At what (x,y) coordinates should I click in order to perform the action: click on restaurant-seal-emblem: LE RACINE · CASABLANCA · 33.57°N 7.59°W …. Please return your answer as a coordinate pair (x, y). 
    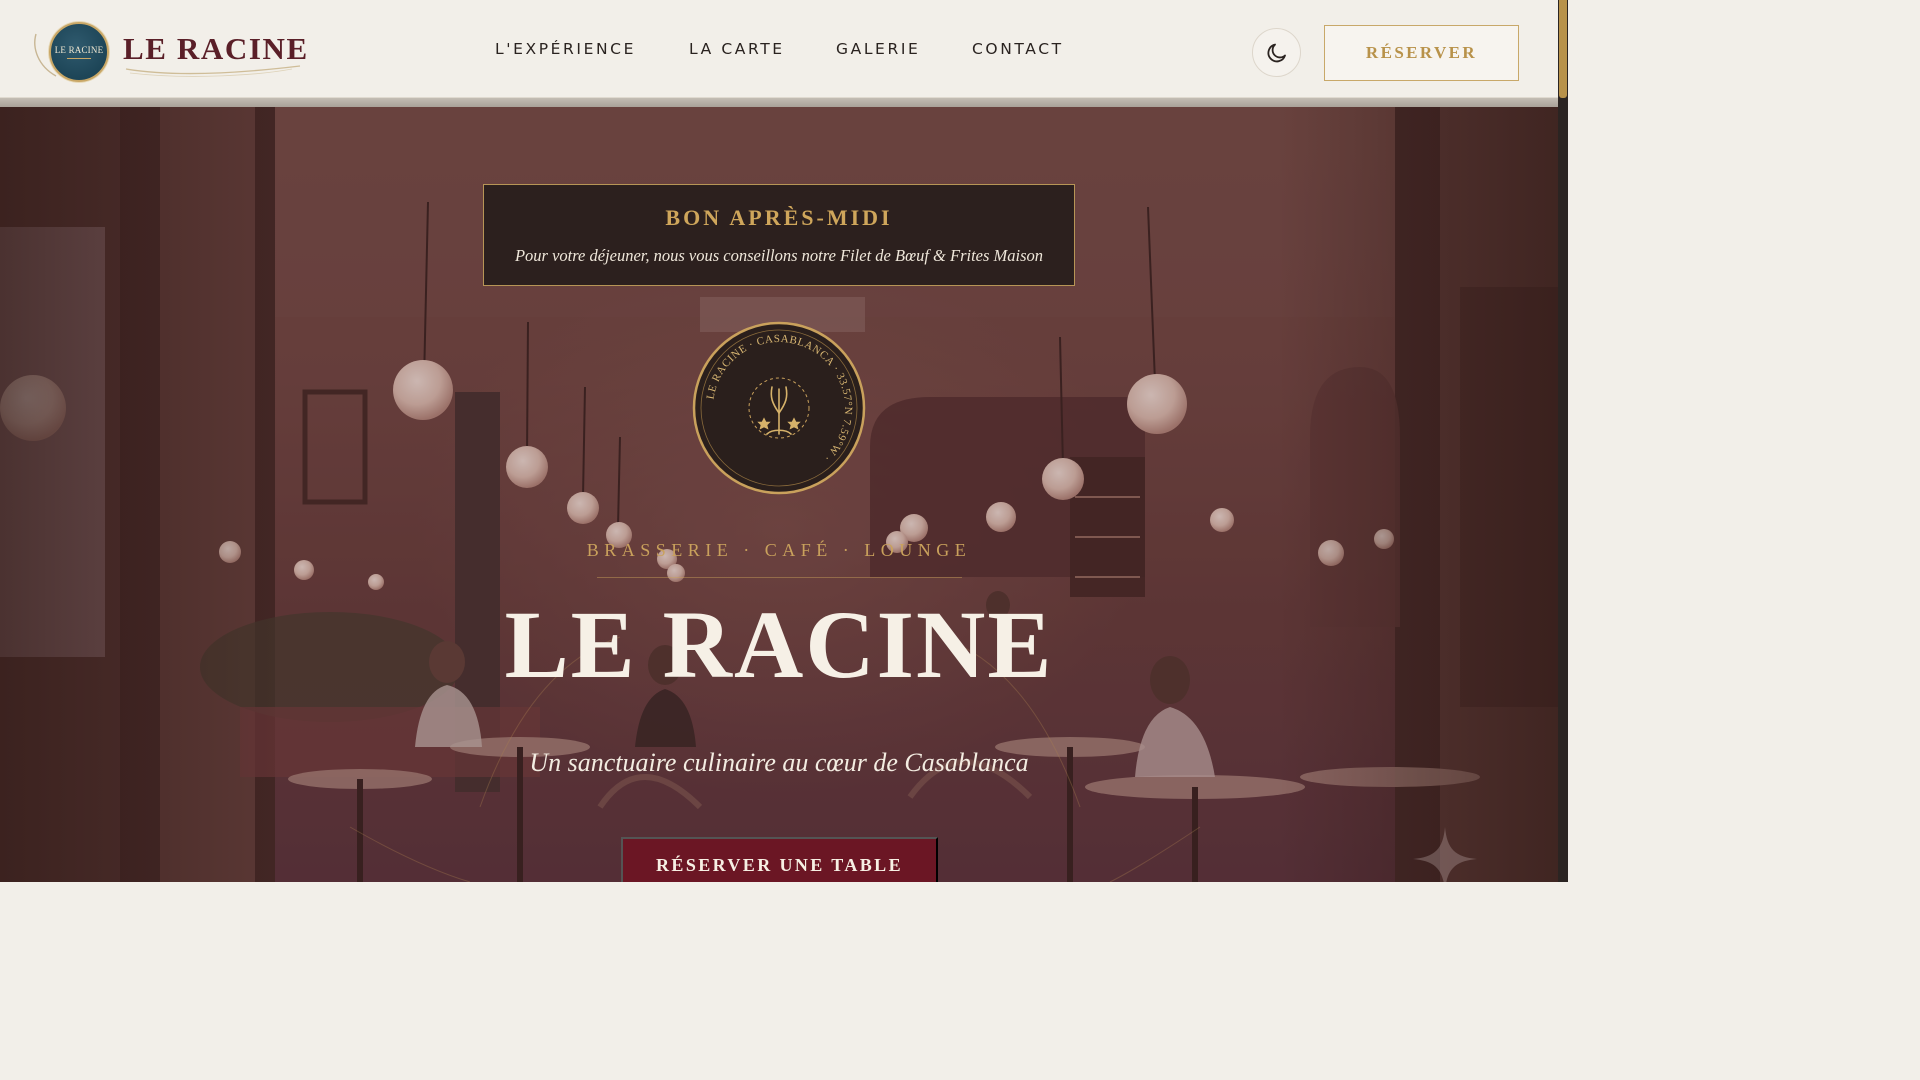
    Looking at the image, I should click on (779, 408).